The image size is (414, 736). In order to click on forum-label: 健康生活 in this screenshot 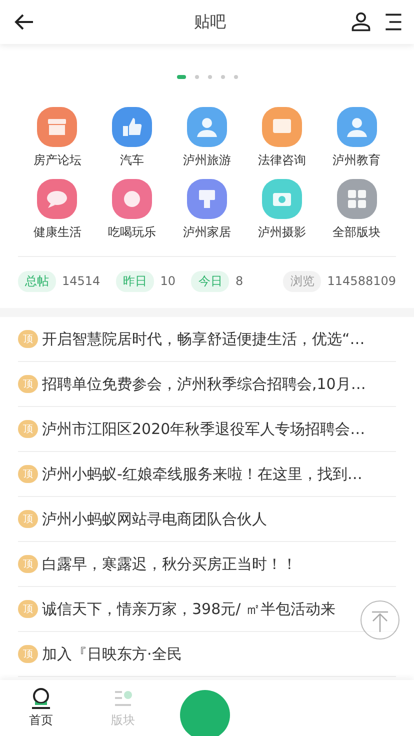, I will do `click(57, 232)`.